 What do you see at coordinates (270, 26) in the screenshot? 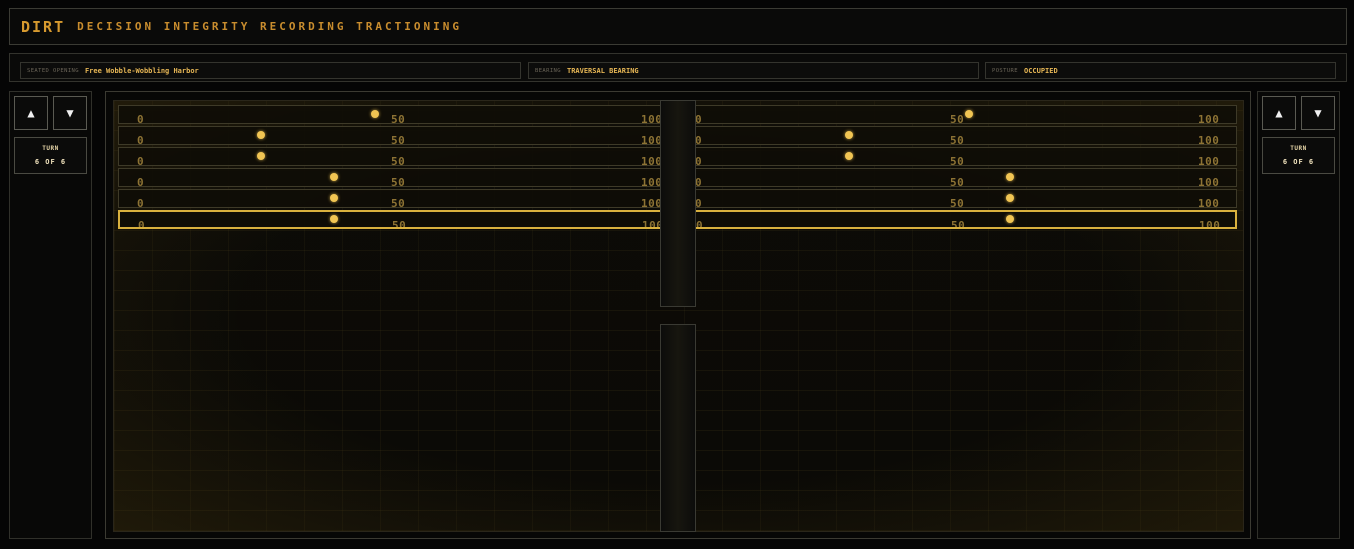
I see `app-subtitle: DECISION INTEGRITY RECORDING TRACTIONING` at bounding box center [270, 26].